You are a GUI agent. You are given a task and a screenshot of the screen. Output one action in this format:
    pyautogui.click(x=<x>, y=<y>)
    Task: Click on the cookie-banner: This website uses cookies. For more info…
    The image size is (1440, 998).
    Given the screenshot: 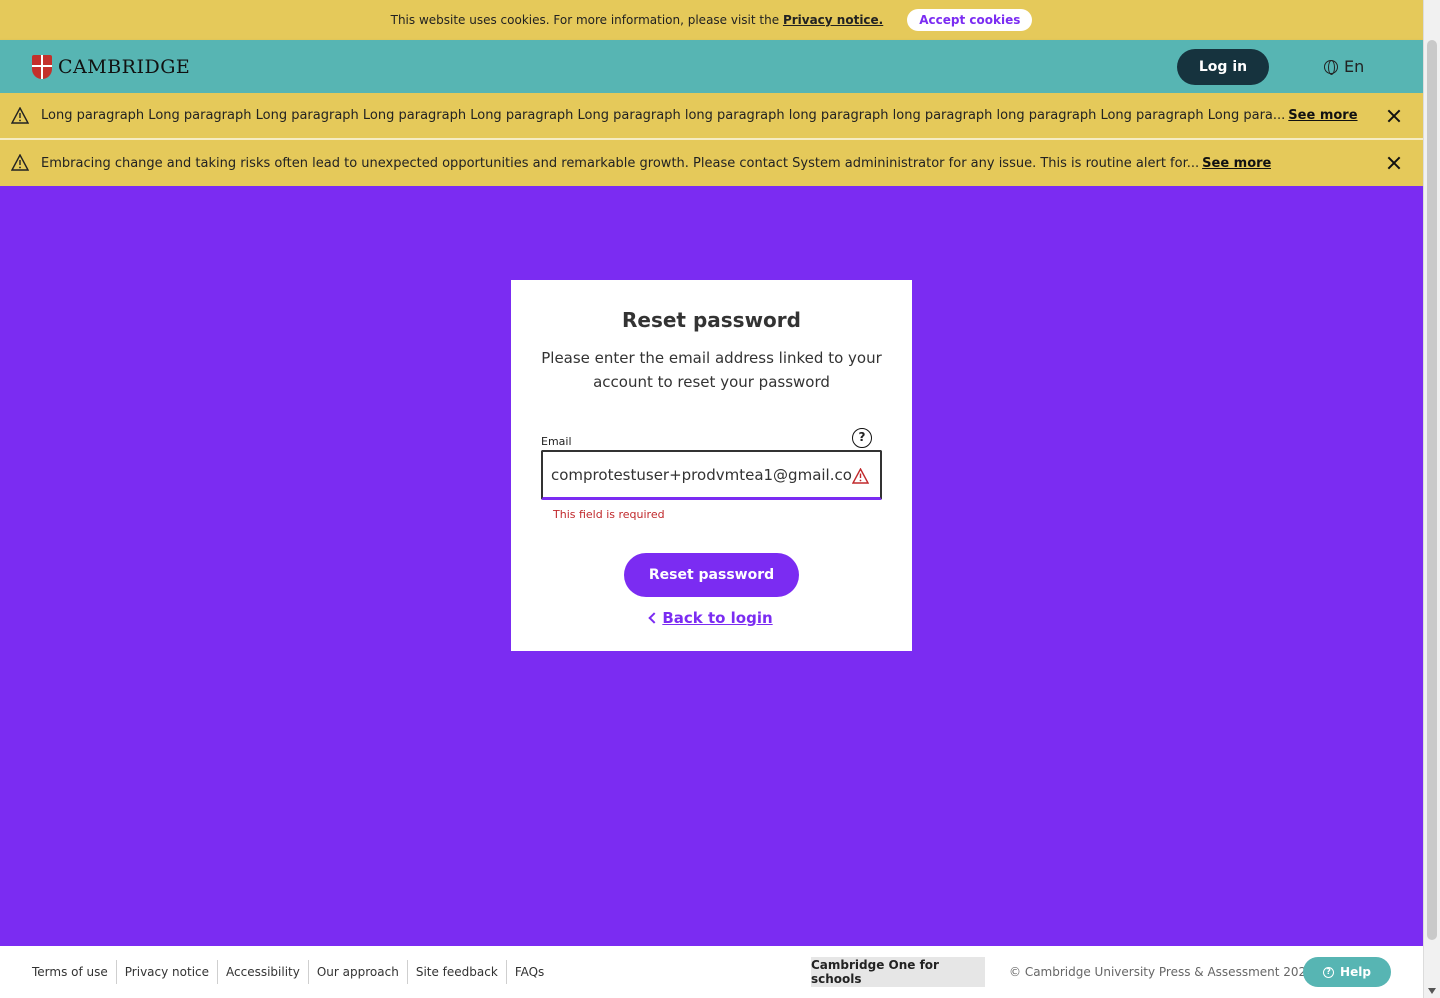 What is the action you would take?
    pyautogui.click(x=711, y=20)
    